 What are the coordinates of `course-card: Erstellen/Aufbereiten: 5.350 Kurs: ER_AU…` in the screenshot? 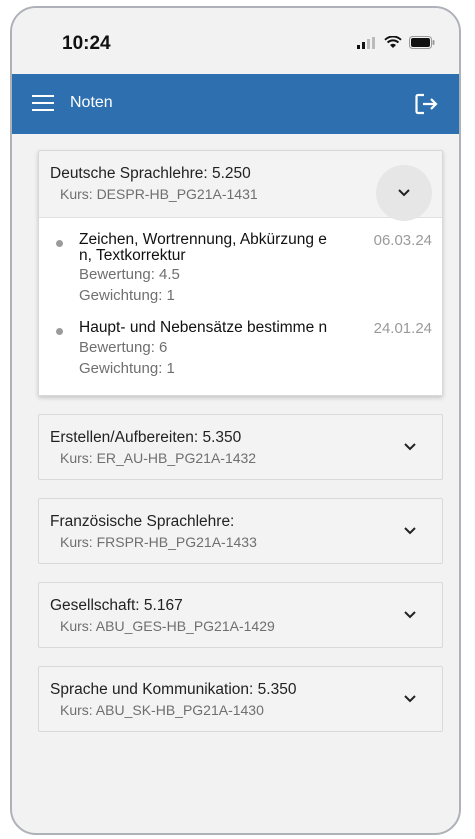 It's located at (240, 447).